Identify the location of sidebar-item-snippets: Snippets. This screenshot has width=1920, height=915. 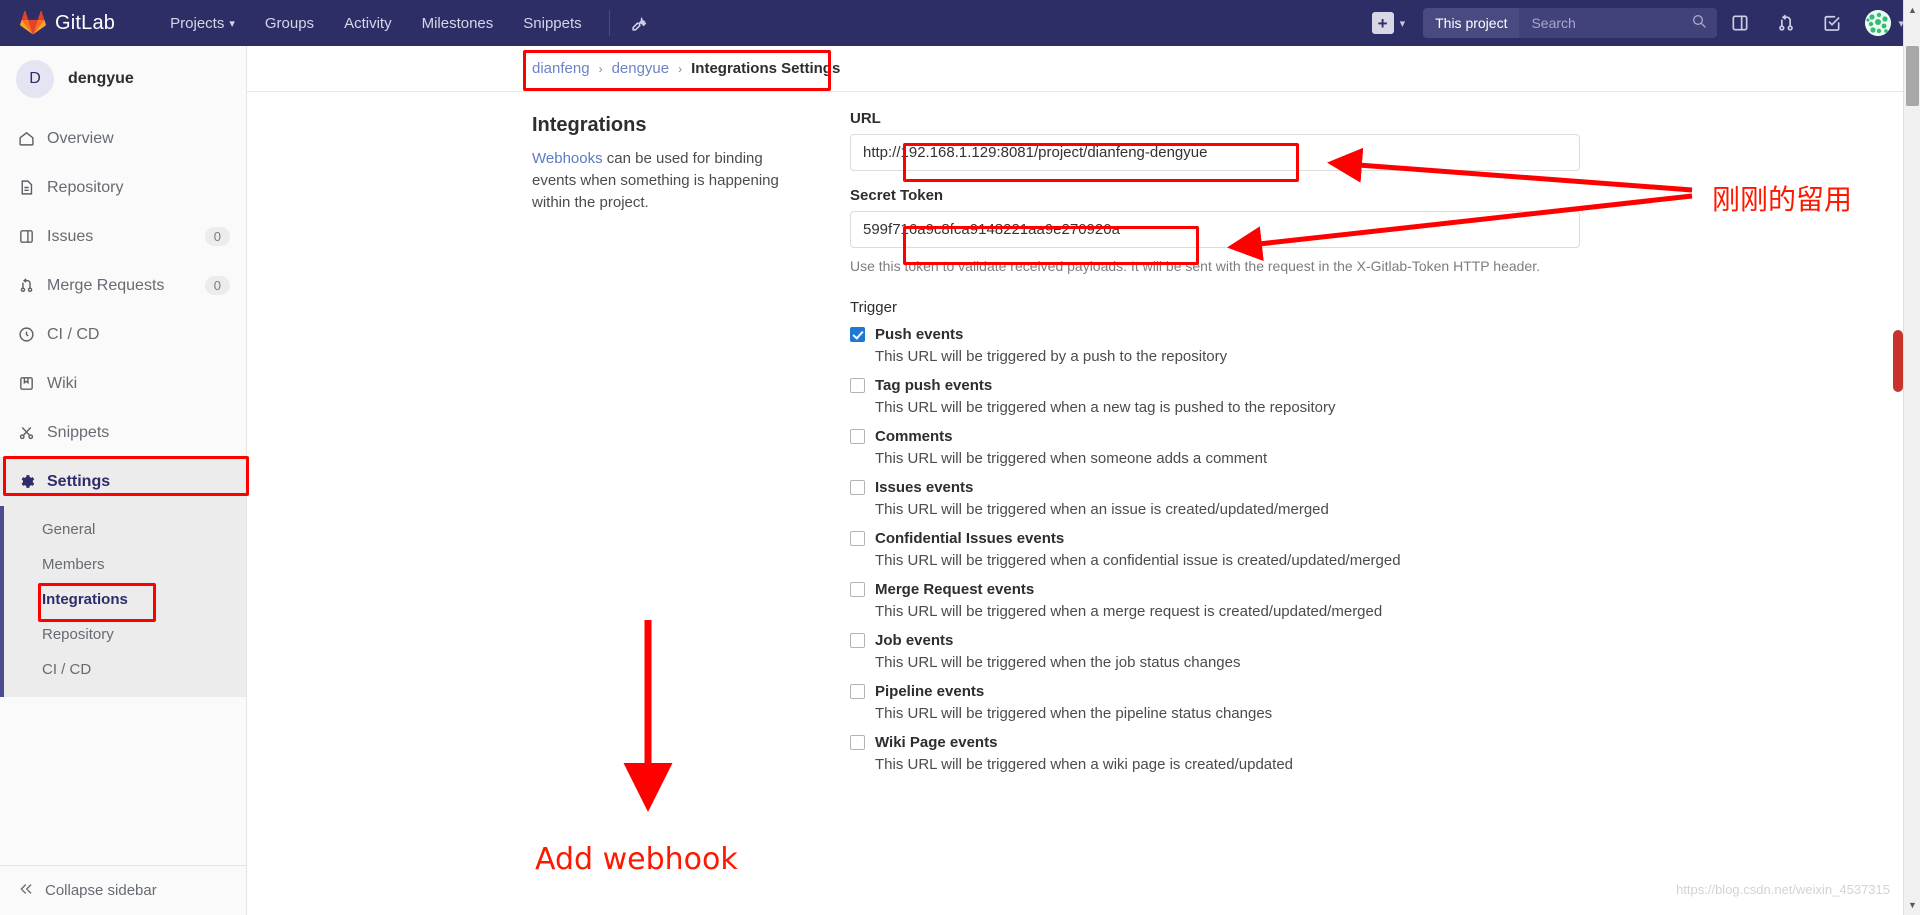
(123, 432).